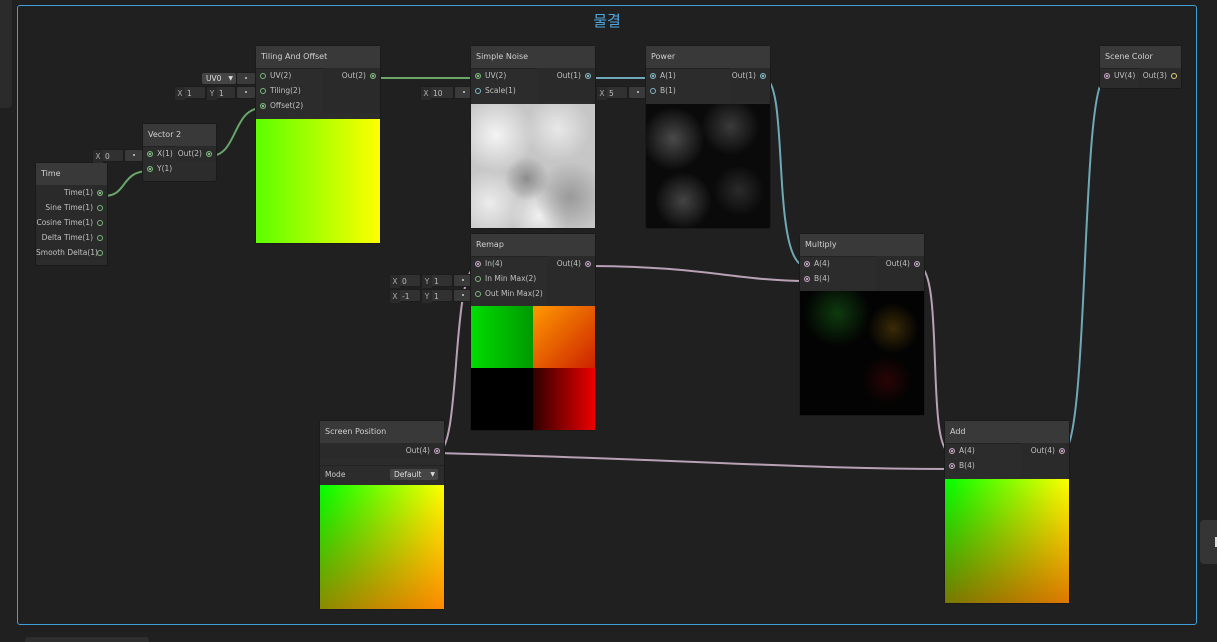 This screenshot has height=642, width=1217. What do you see at coordinates (1140, 57) in the screenshot?
I see `scene-color-node-title: Scene Color` at bounding box center [1140, 57].